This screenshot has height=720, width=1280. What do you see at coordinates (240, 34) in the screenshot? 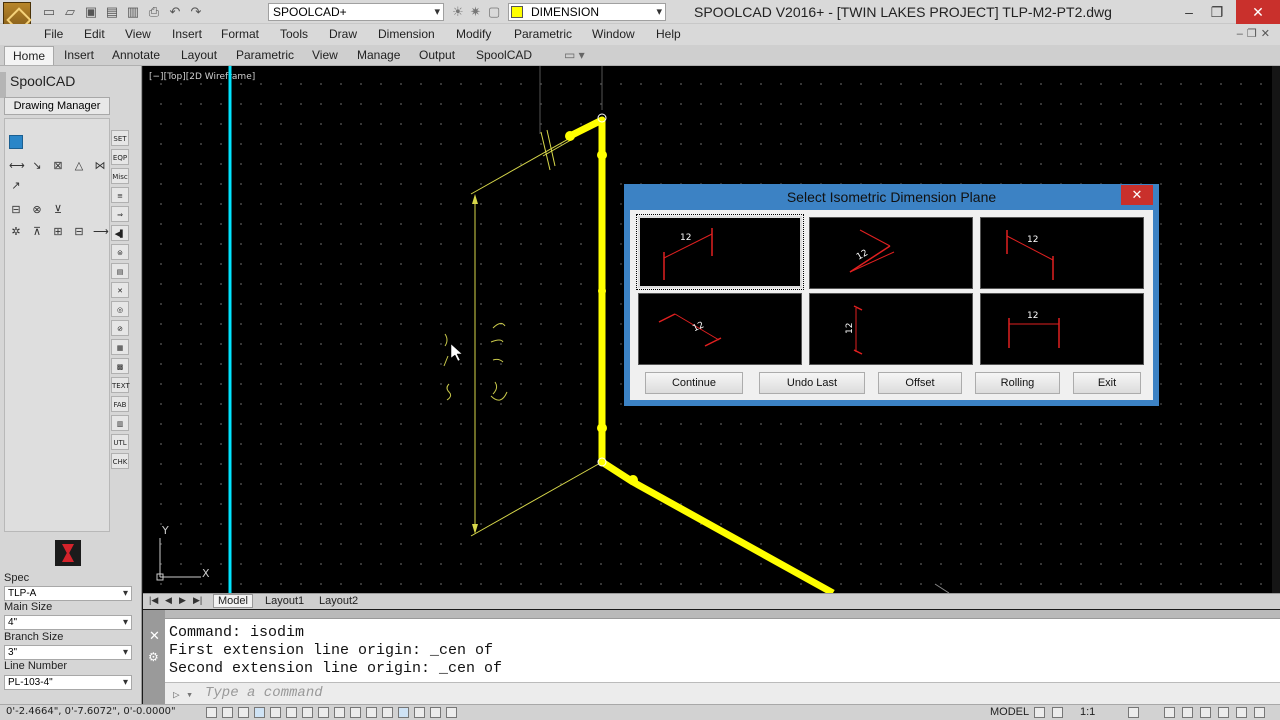
I see `menu-format: Format` at bounding box center [240, 34].